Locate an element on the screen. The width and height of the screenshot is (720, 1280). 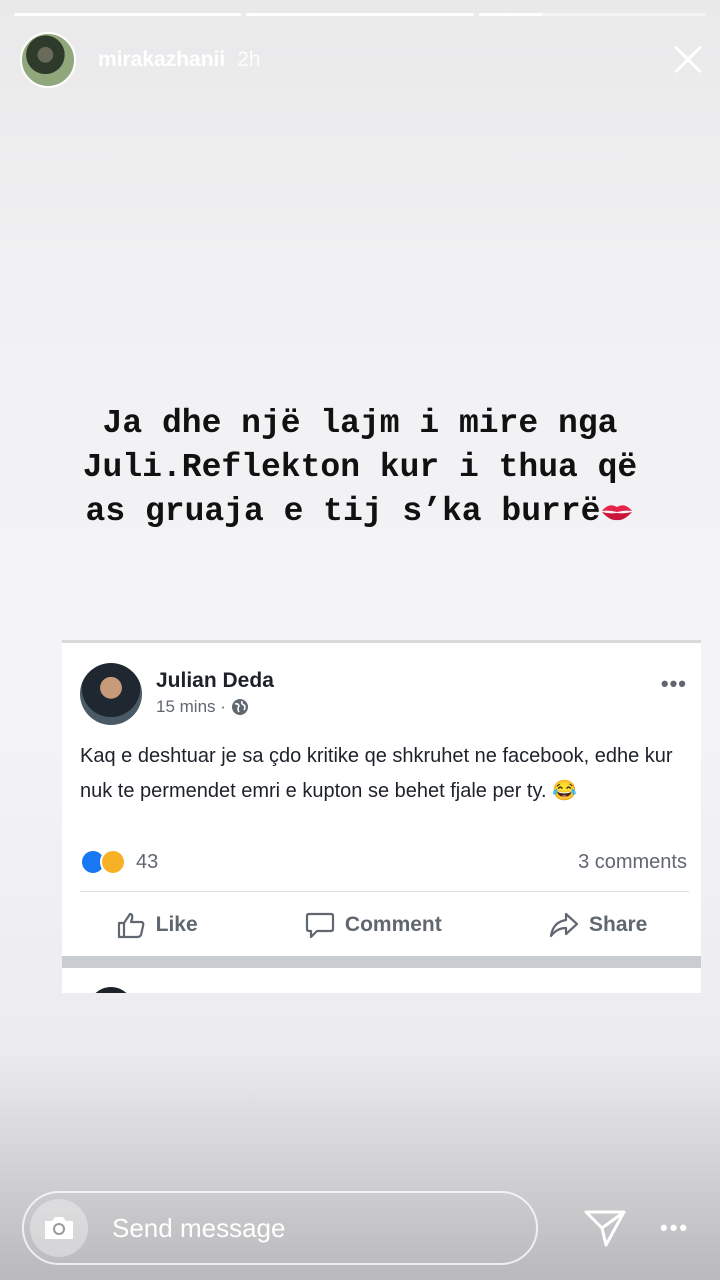
story-header: mirakazhanii 2h is located at coordinates (363, 60).